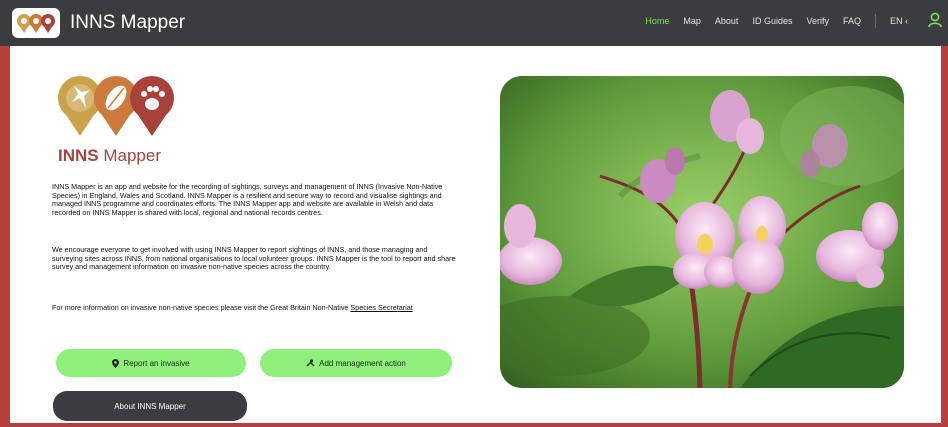 The image size is (948, 427). What do you see at coordinates (381, 307) in the screenshot?
I see `secretariat-link: Species Secretariat` at bounding box center [381, 307].